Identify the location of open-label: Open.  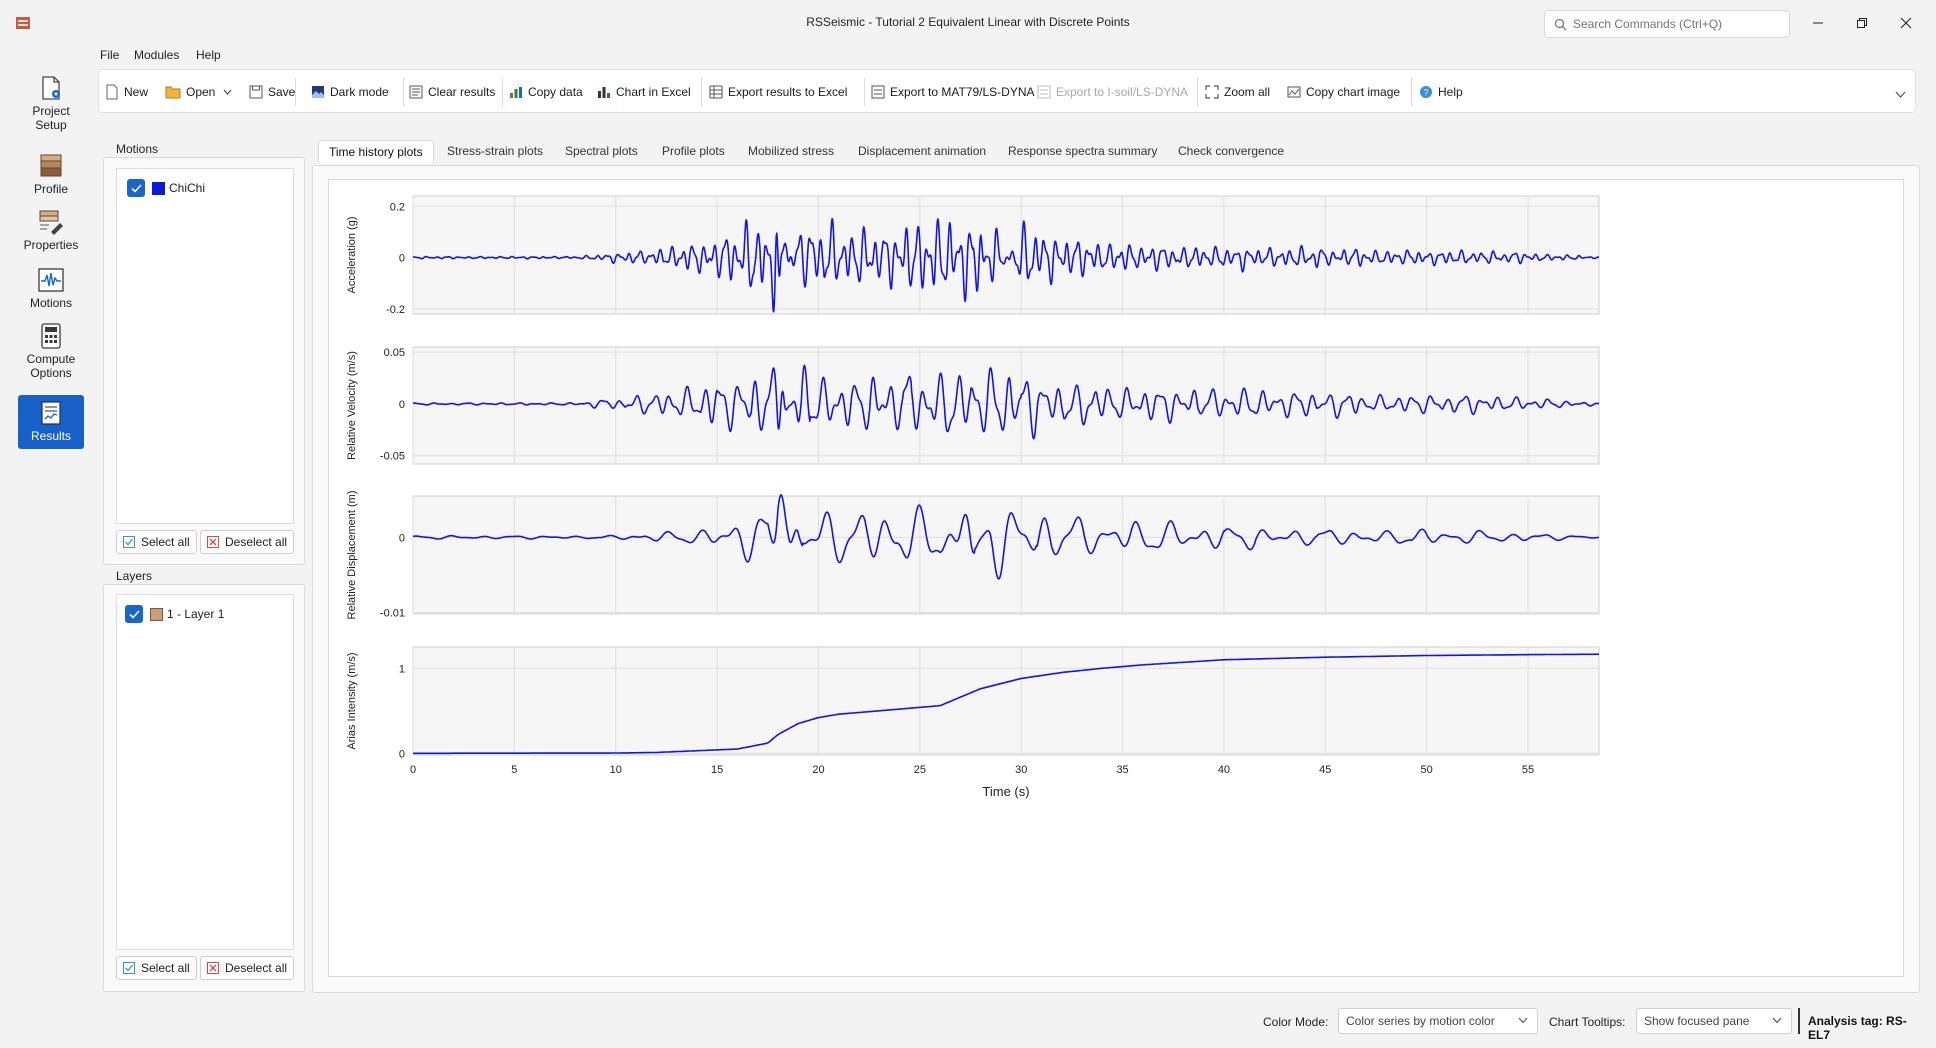
(201, 92).